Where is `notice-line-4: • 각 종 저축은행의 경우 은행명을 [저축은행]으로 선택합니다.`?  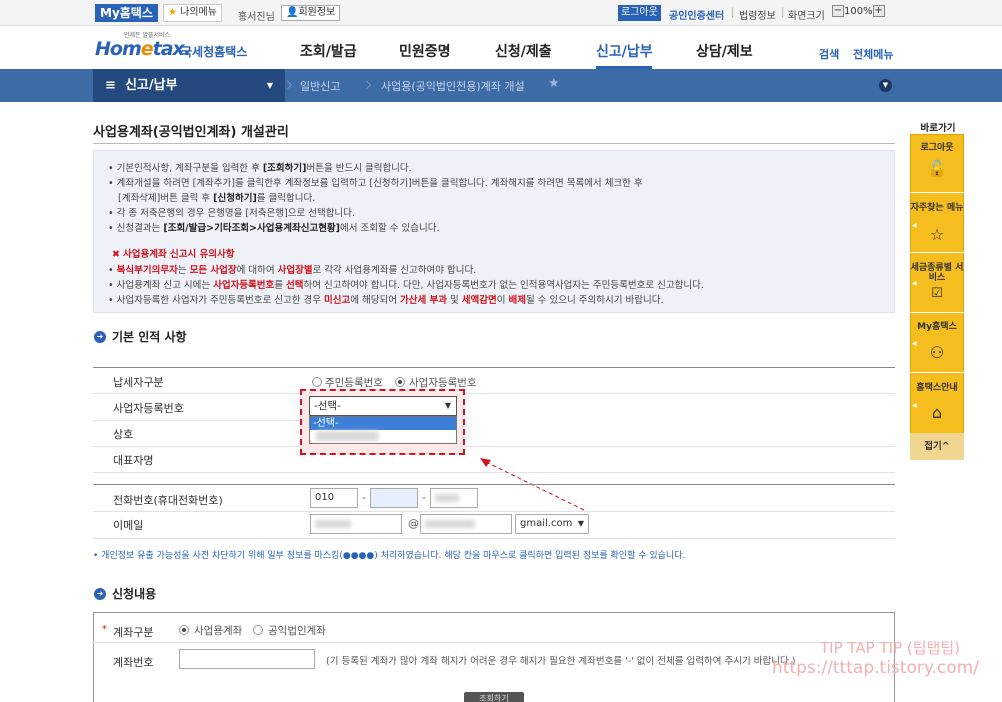
notice-line-4: • 각 종 저축은행의 경우 은행명을 [저축은행]으로 선택합니다. is located at coordinates (231, 213).